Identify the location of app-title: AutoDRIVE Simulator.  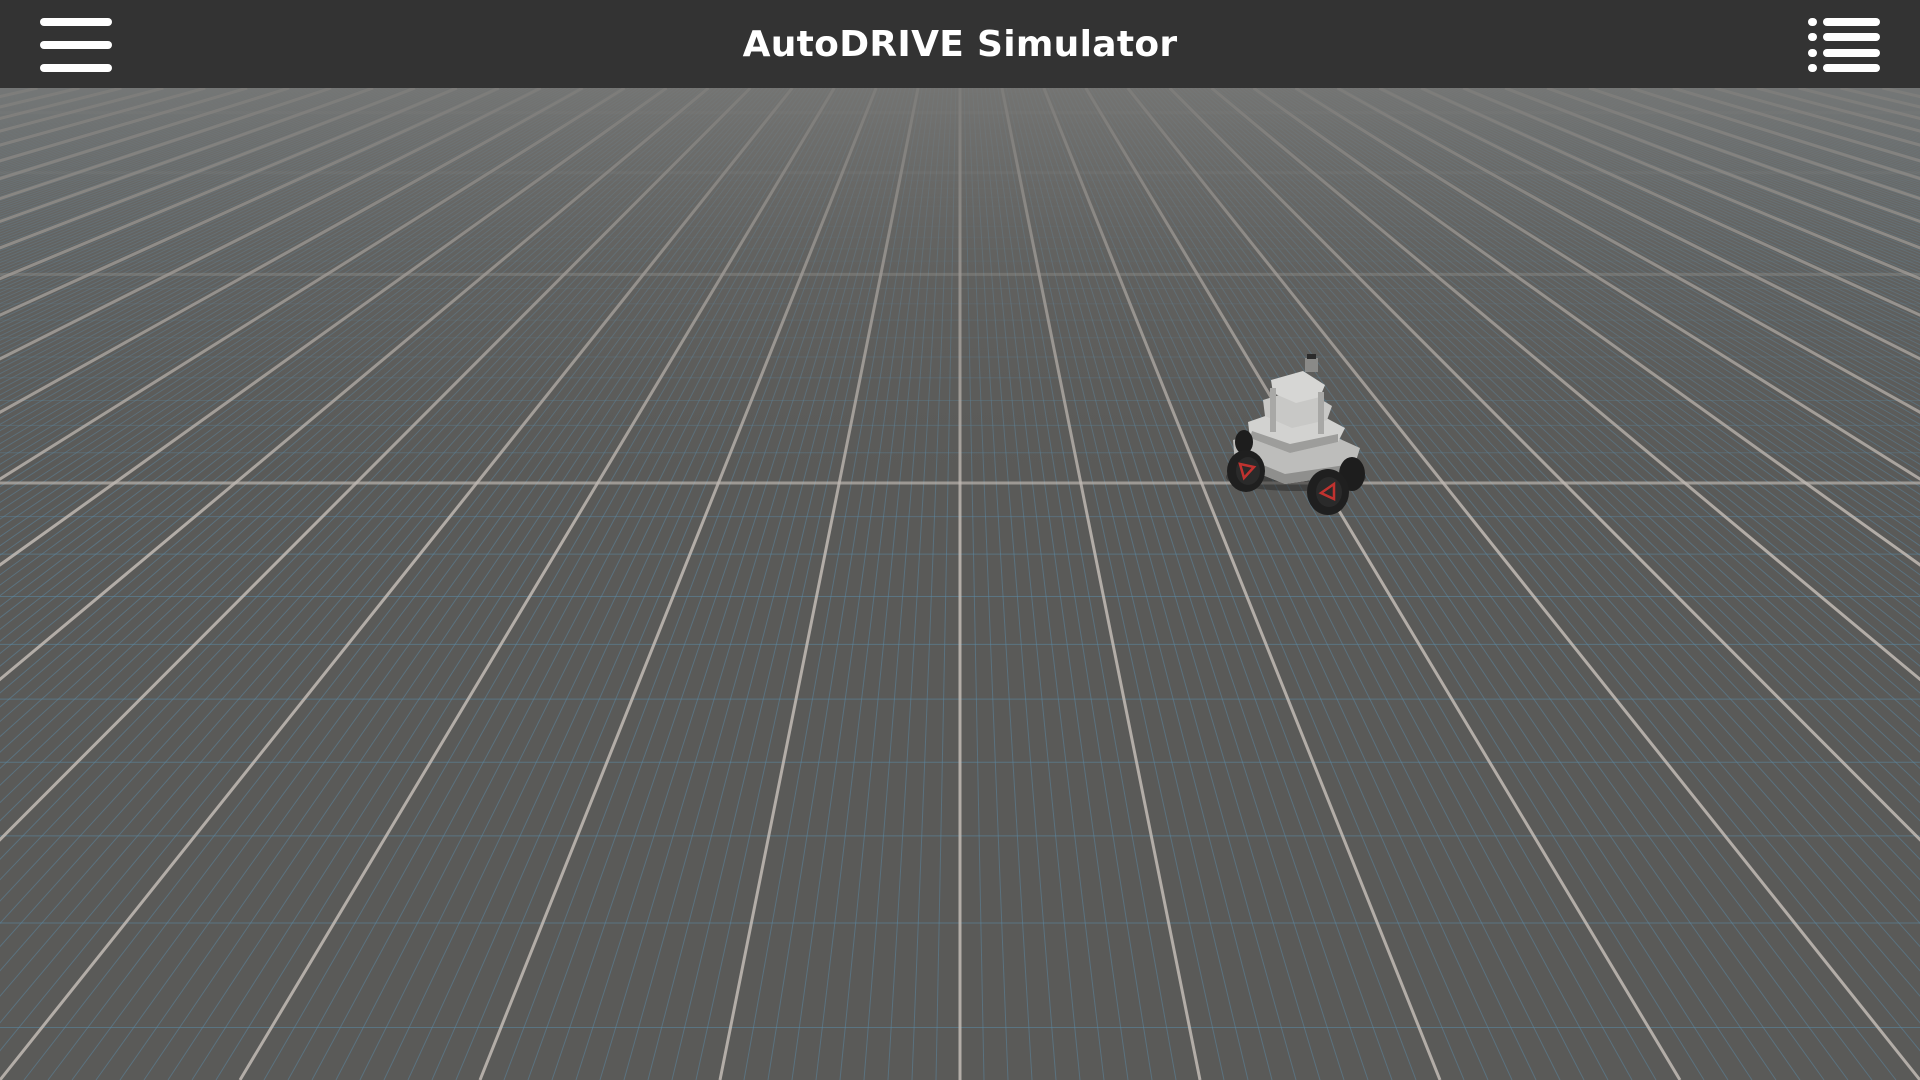
(960, 44).